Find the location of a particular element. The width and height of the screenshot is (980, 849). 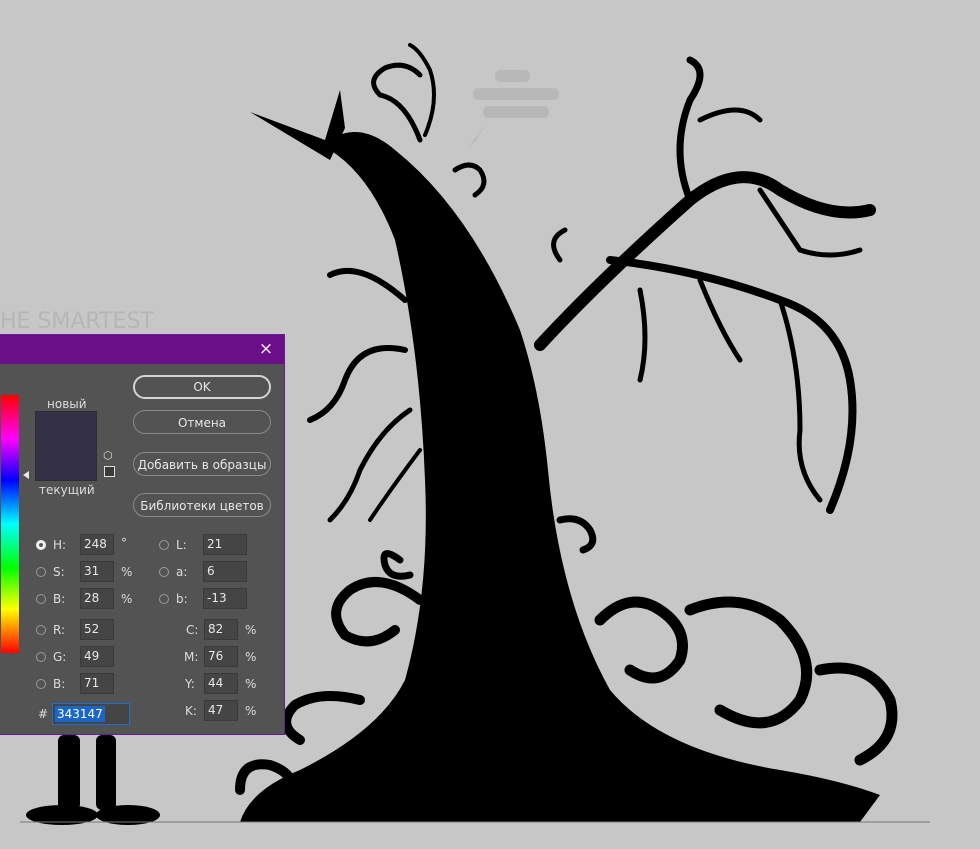

radio-brightness is located at coordinates (41, 599).